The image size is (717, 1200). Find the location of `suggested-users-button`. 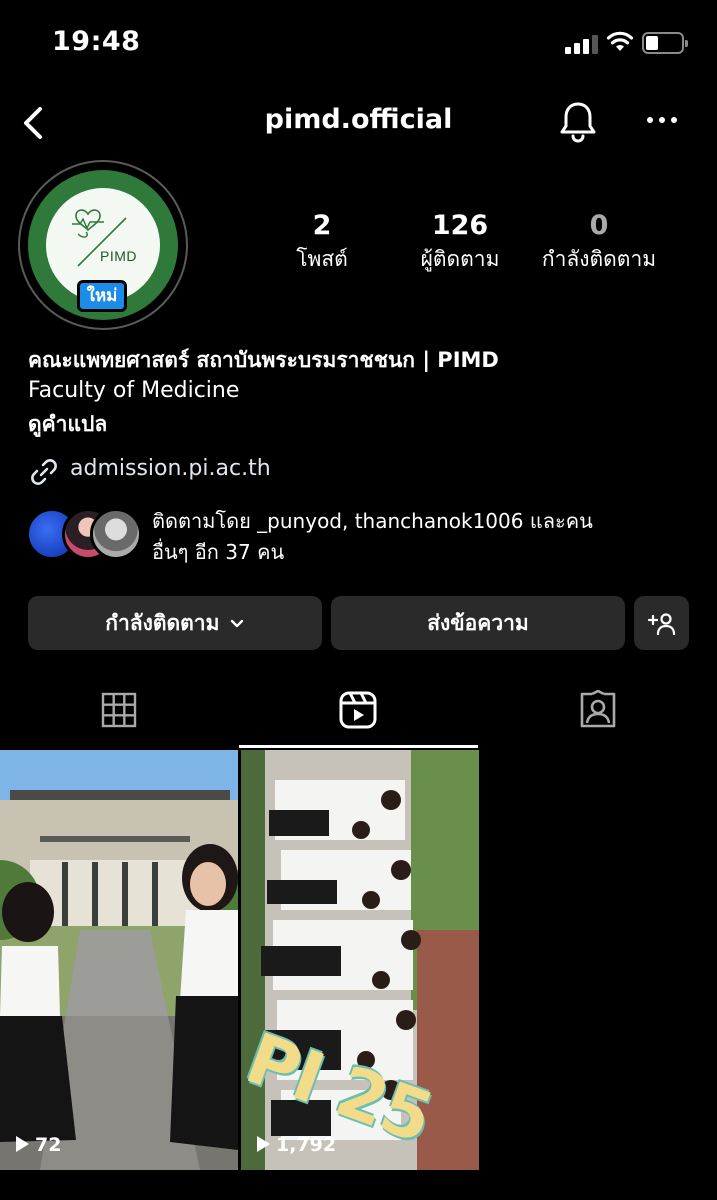

suggested-users-button is located at coordinates (661, 623).